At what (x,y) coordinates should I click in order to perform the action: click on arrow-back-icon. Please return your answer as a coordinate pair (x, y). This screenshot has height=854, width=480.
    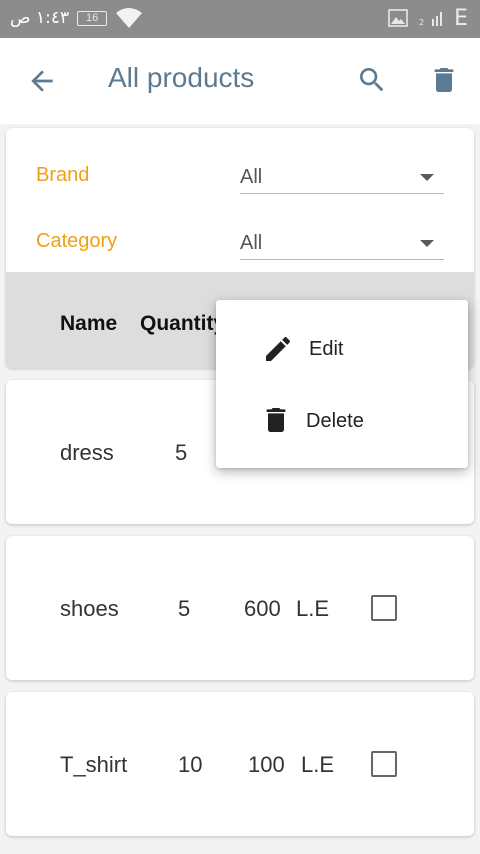
    Looking at the image, I should click on (42, 81).